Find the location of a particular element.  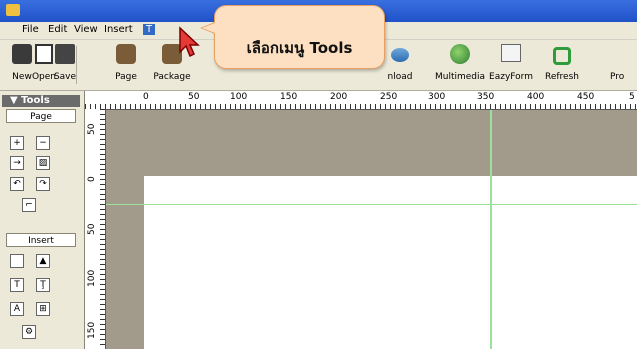

menu-file: File is located at coordinates (30, 29).